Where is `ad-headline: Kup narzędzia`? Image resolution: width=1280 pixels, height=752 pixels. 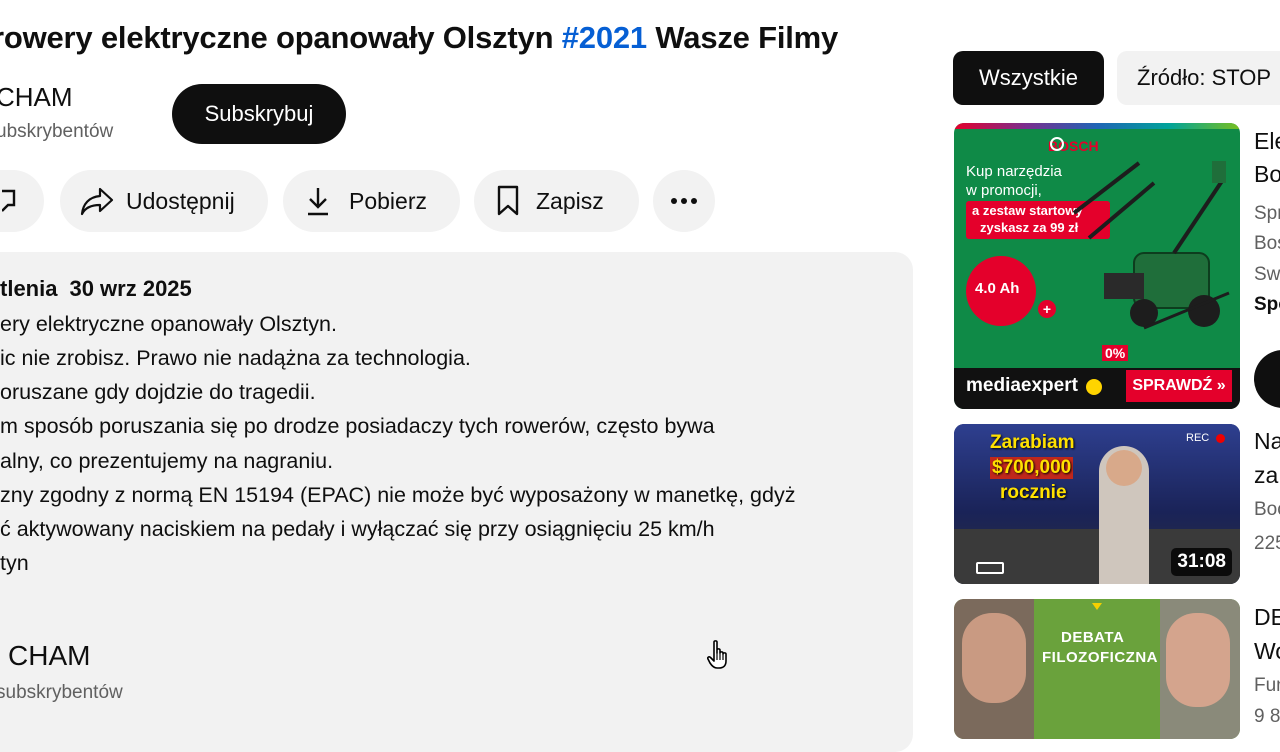 ad-headline: Kup narzędzia is located at coordinates (1014, 171).